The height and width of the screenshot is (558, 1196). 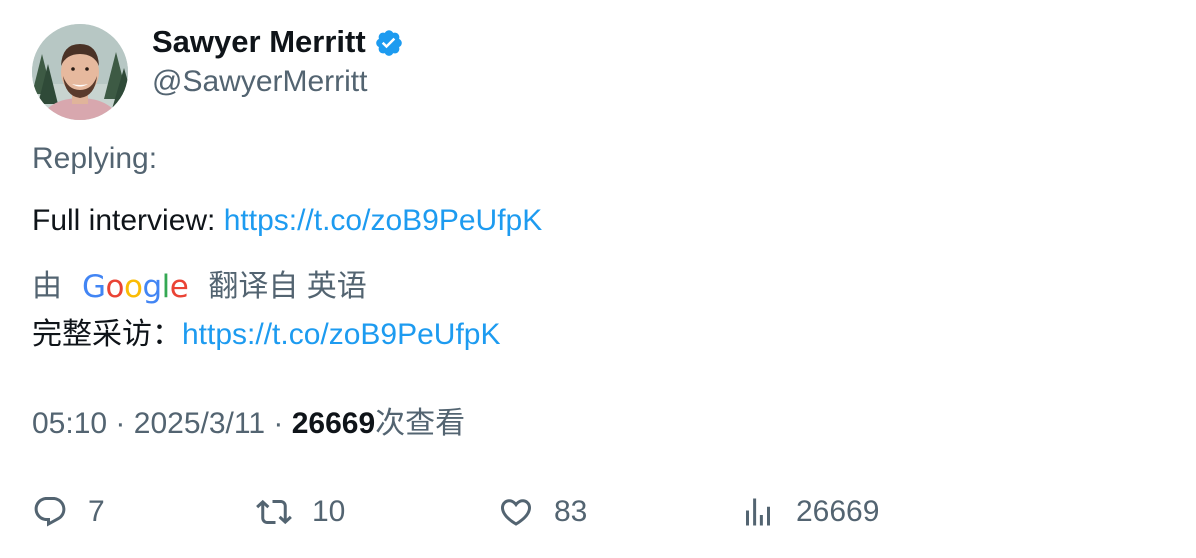 What do you see at coordinates (50, 512) in the screenshot?
I see `reply-icon` at bounding box center [50, 512].